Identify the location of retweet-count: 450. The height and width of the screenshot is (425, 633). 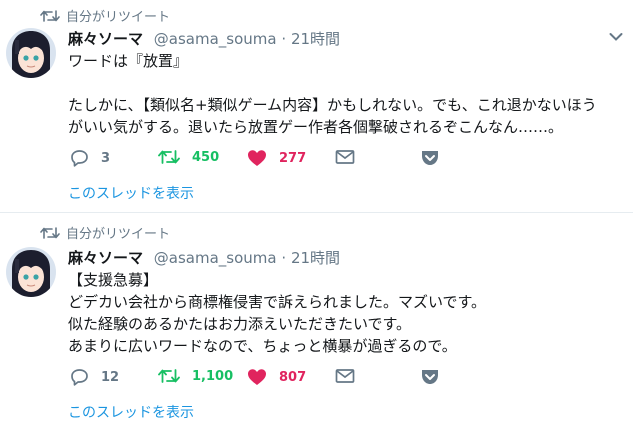
(206, 157).